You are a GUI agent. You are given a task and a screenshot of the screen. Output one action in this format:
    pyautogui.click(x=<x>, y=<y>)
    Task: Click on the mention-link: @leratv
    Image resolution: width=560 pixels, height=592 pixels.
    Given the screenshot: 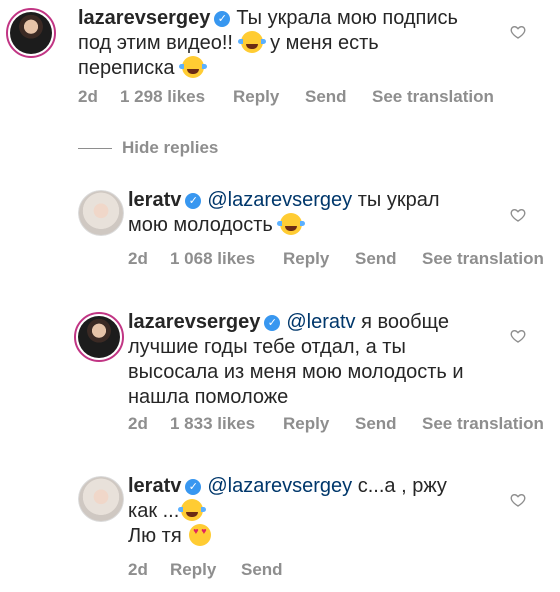 What is the action you would take?
    pyautogui.click(x=320, y=322)
    